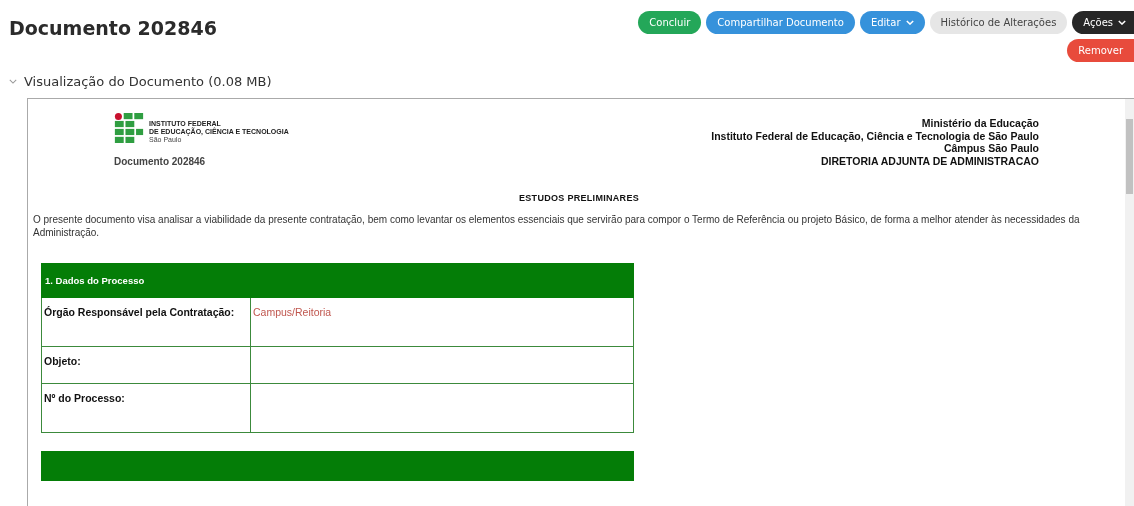 The height and width of the screenshot is (506, 1134). Describe the element at coordinates (1103, 22) in the screenshot. I see `action-button: Ações` at that location.